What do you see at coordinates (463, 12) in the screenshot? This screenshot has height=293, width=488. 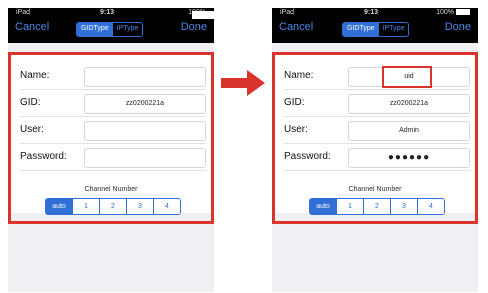 I see `battery-icon` at bounding box center [463, 12].